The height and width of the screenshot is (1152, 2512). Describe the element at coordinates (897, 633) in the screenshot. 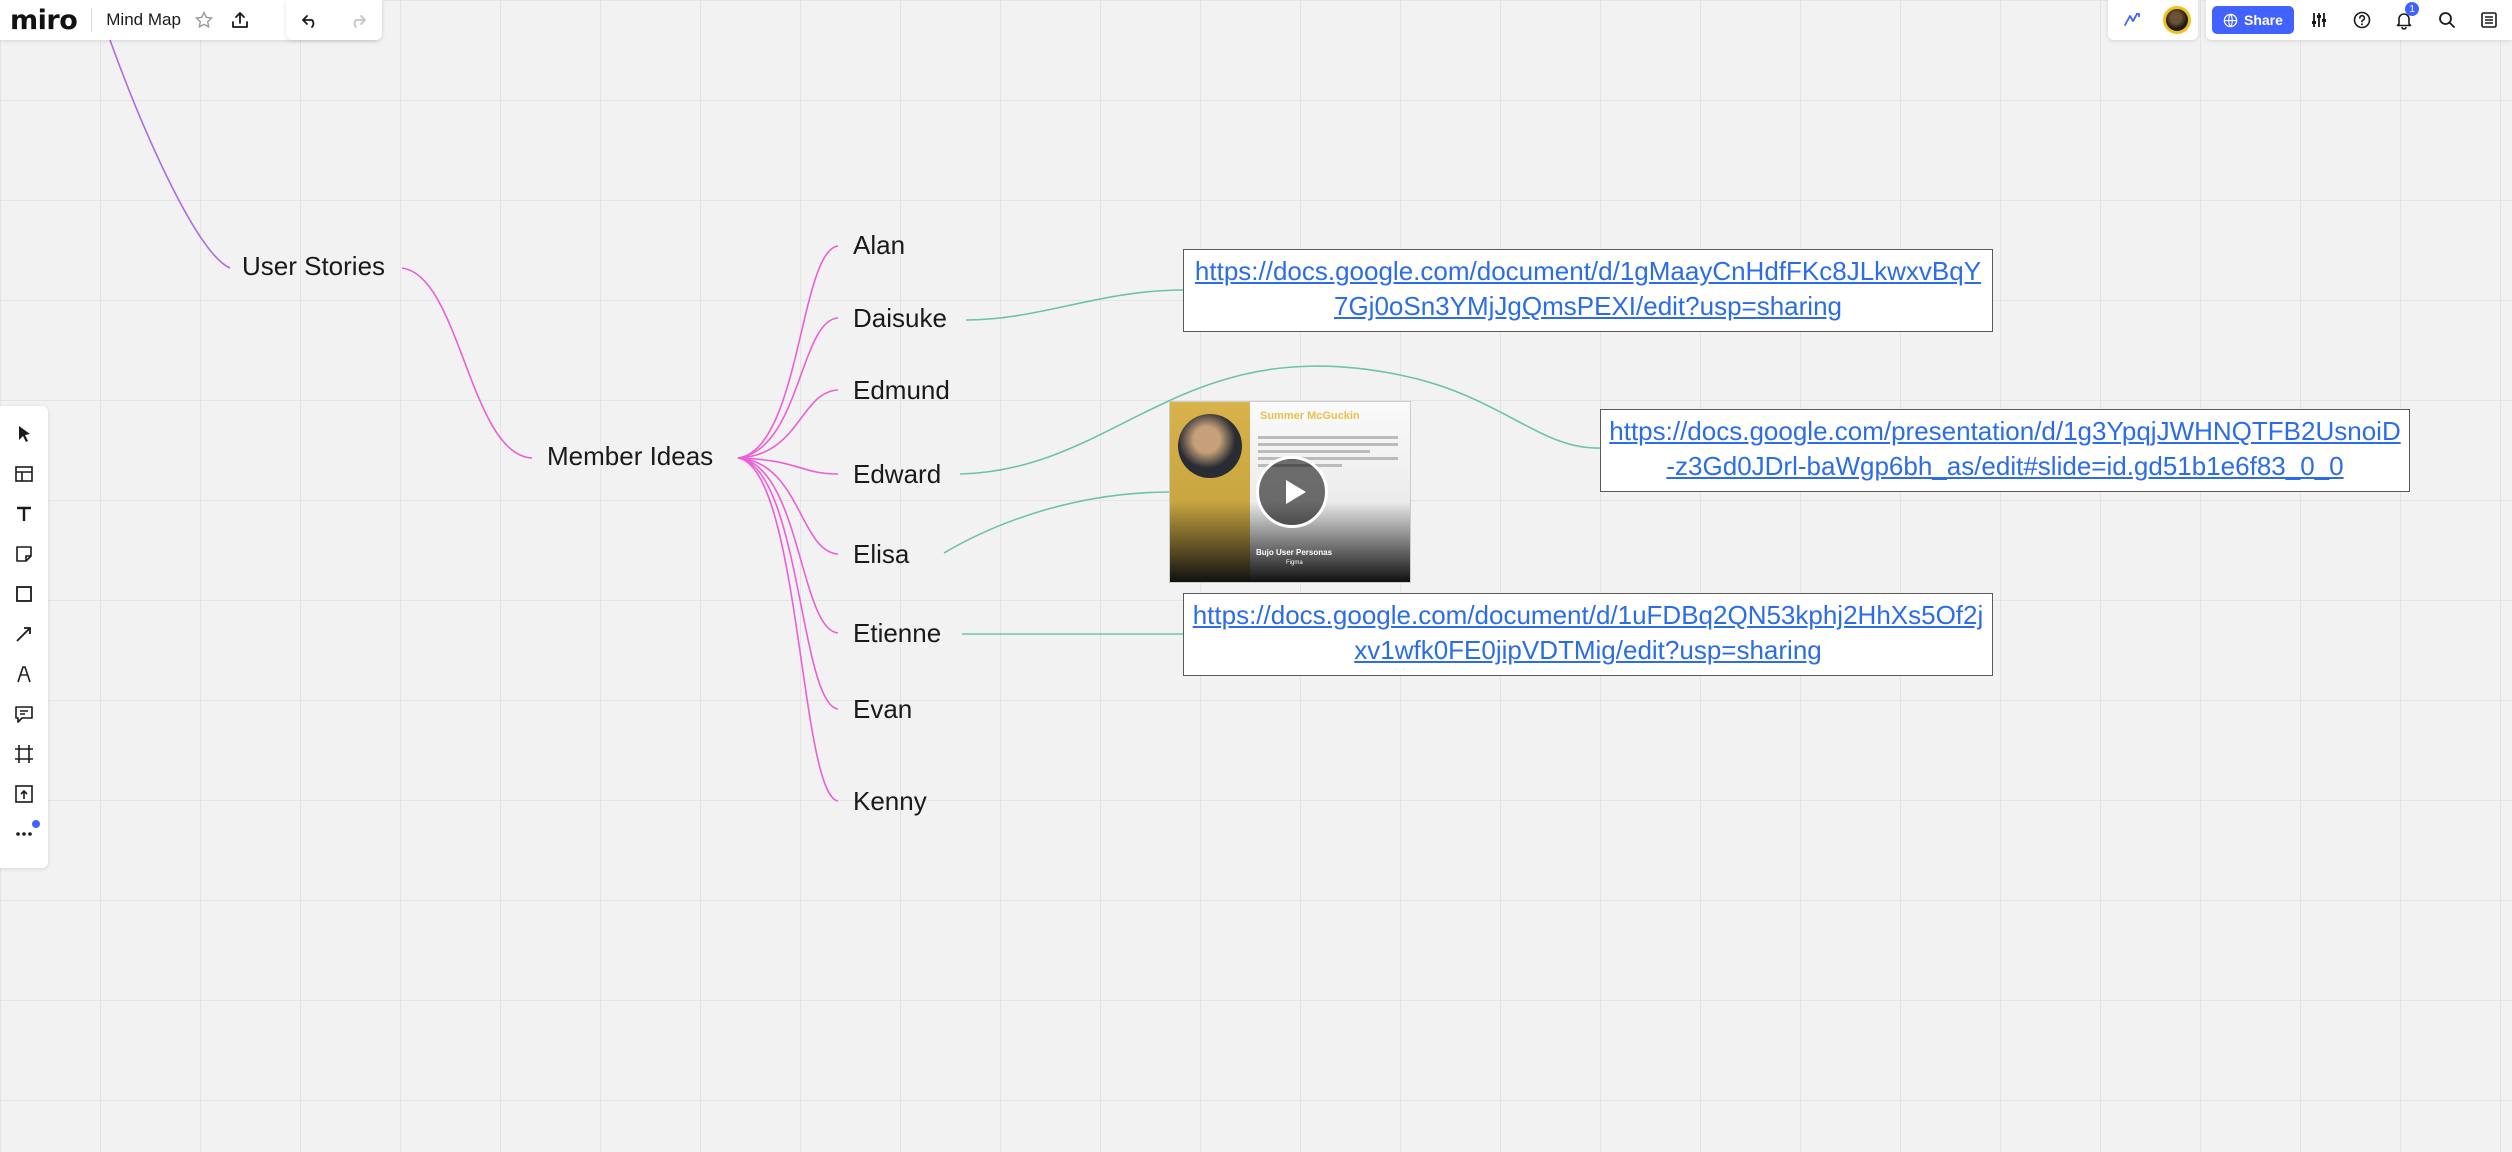

I see `node-etienne: Etienne` at that location.